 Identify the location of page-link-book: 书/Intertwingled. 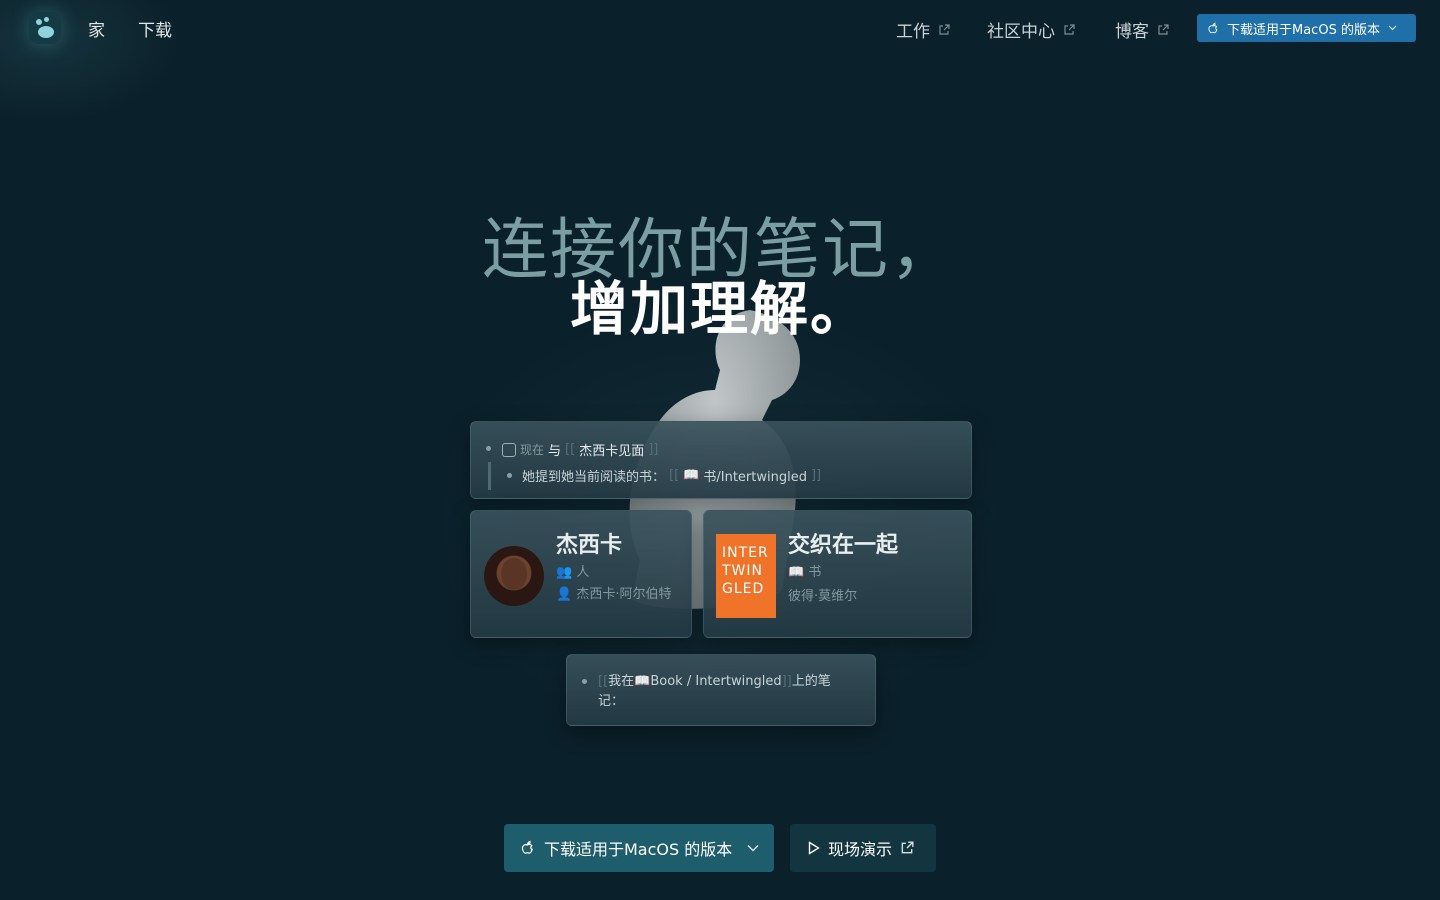
(755, 475).